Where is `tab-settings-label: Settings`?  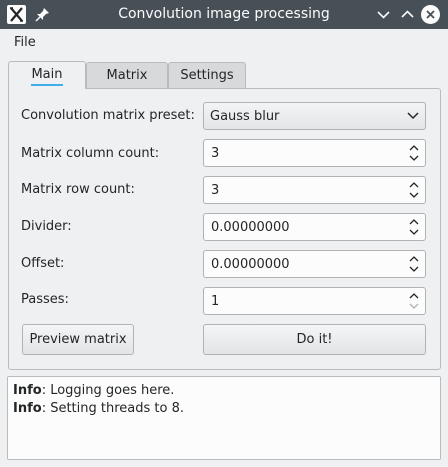 tab-settings-label: Settings is located at coordinates (207, 75).